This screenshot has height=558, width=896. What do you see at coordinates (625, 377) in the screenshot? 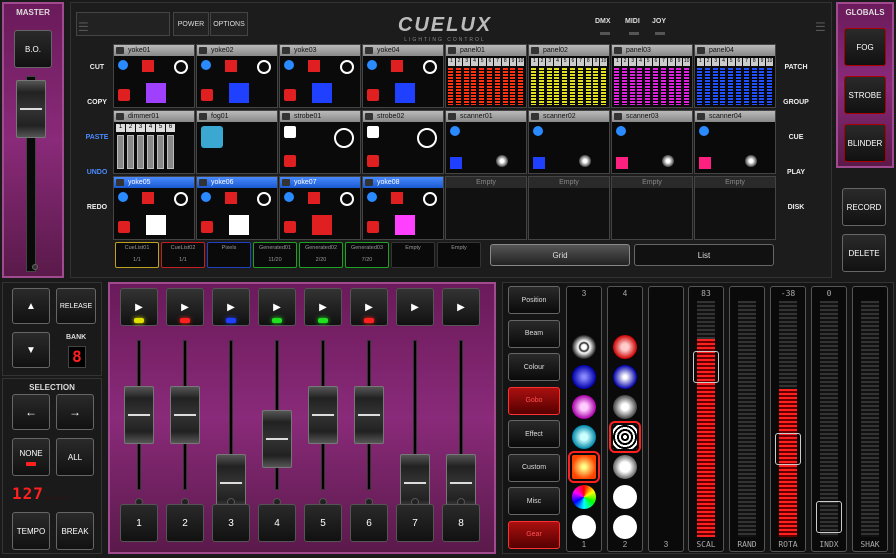
I see `gobo-2-2-icon` at bounding box center [625, 377].